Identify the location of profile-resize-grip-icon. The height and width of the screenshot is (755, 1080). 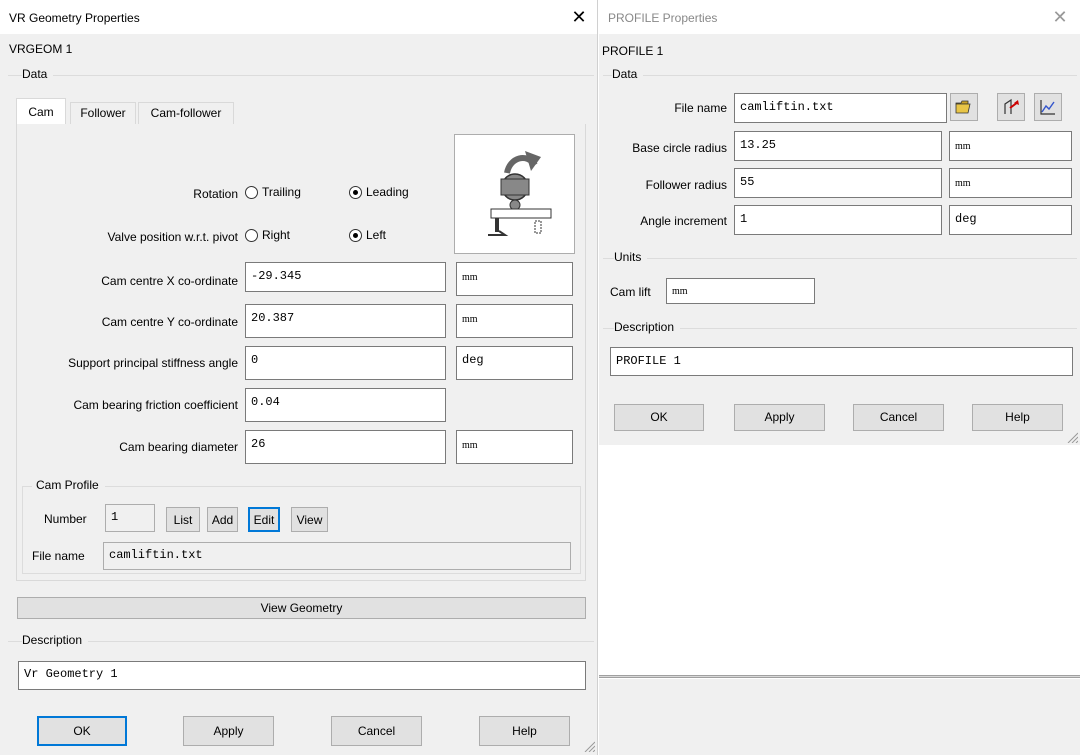
(1072, 437).